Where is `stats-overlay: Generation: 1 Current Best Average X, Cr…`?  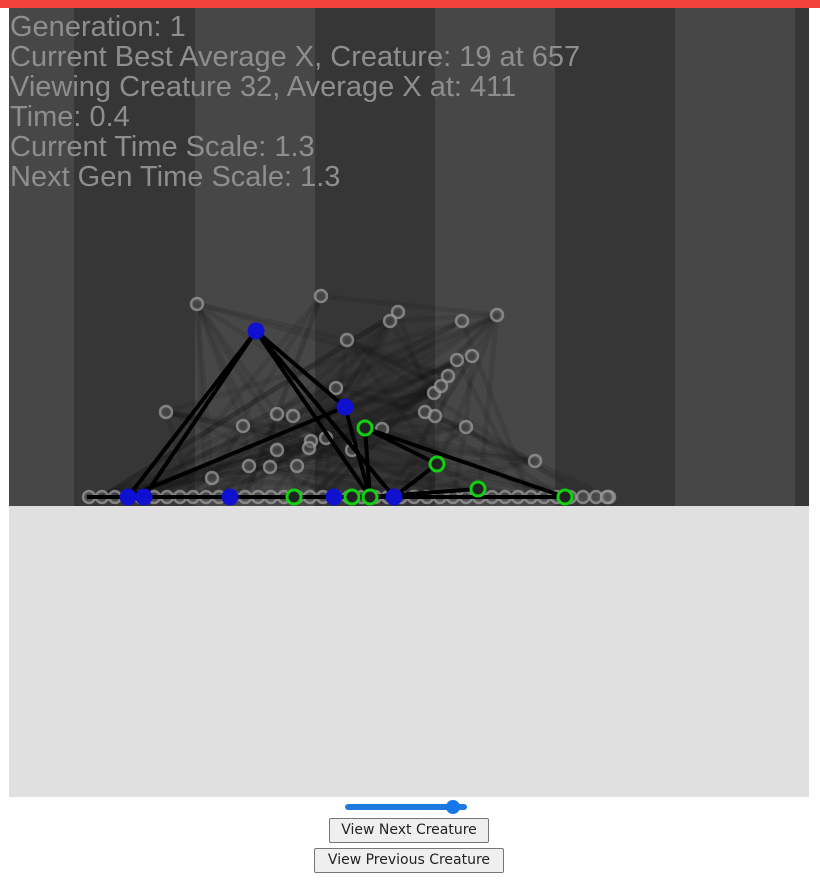
stats-overlay: Generation: 1 Current Best Average X, Cr… is located at coordinates (295, 102).